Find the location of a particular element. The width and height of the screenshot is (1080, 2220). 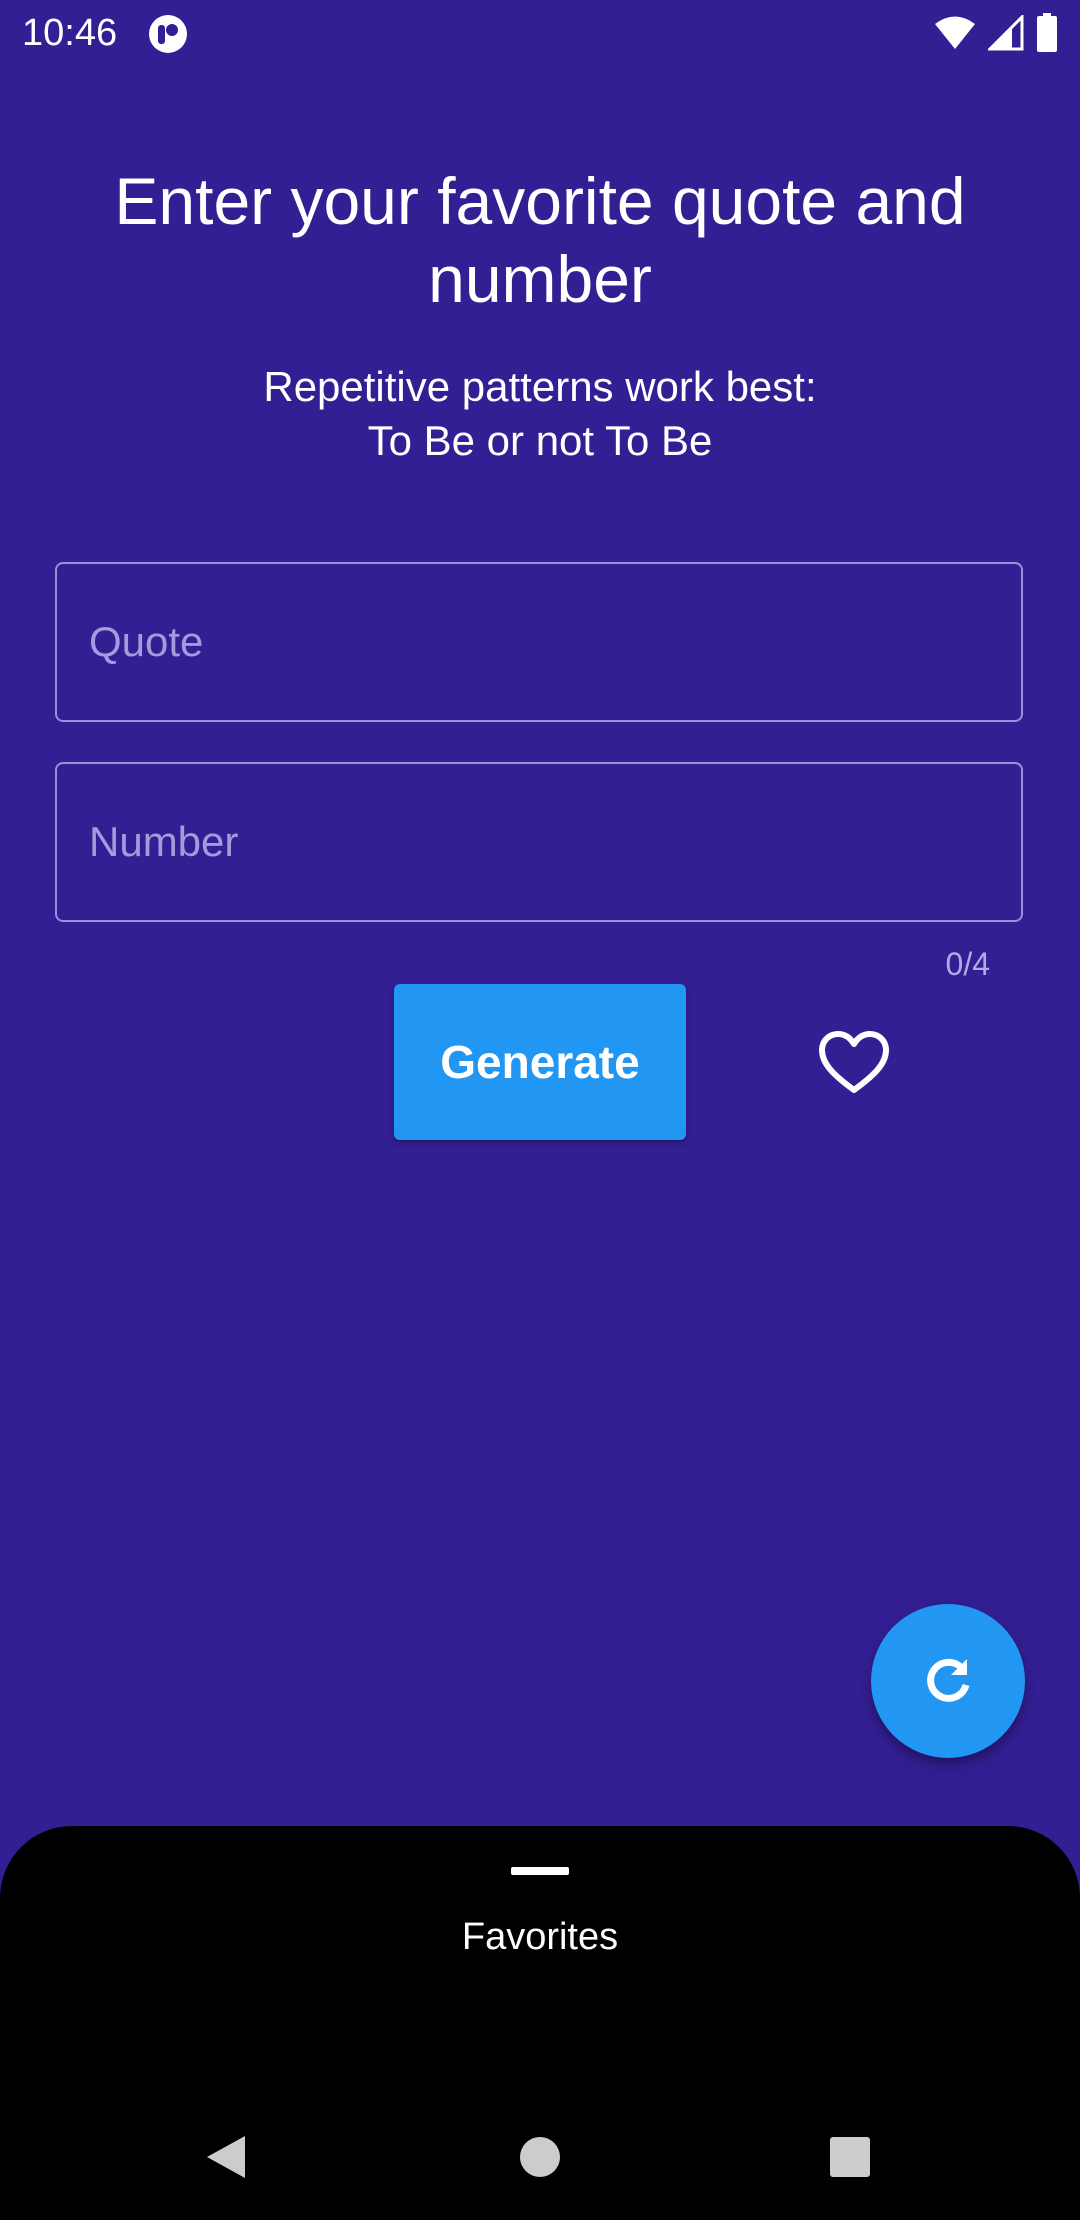

system-nav-bar is located at coordinates (540, 2157).